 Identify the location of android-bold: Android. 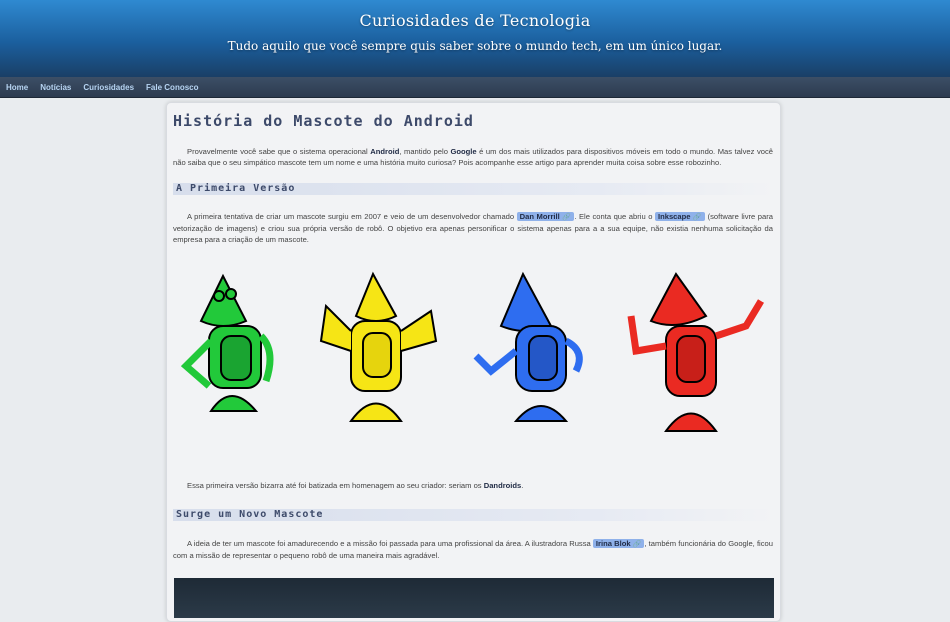
(385, 151).